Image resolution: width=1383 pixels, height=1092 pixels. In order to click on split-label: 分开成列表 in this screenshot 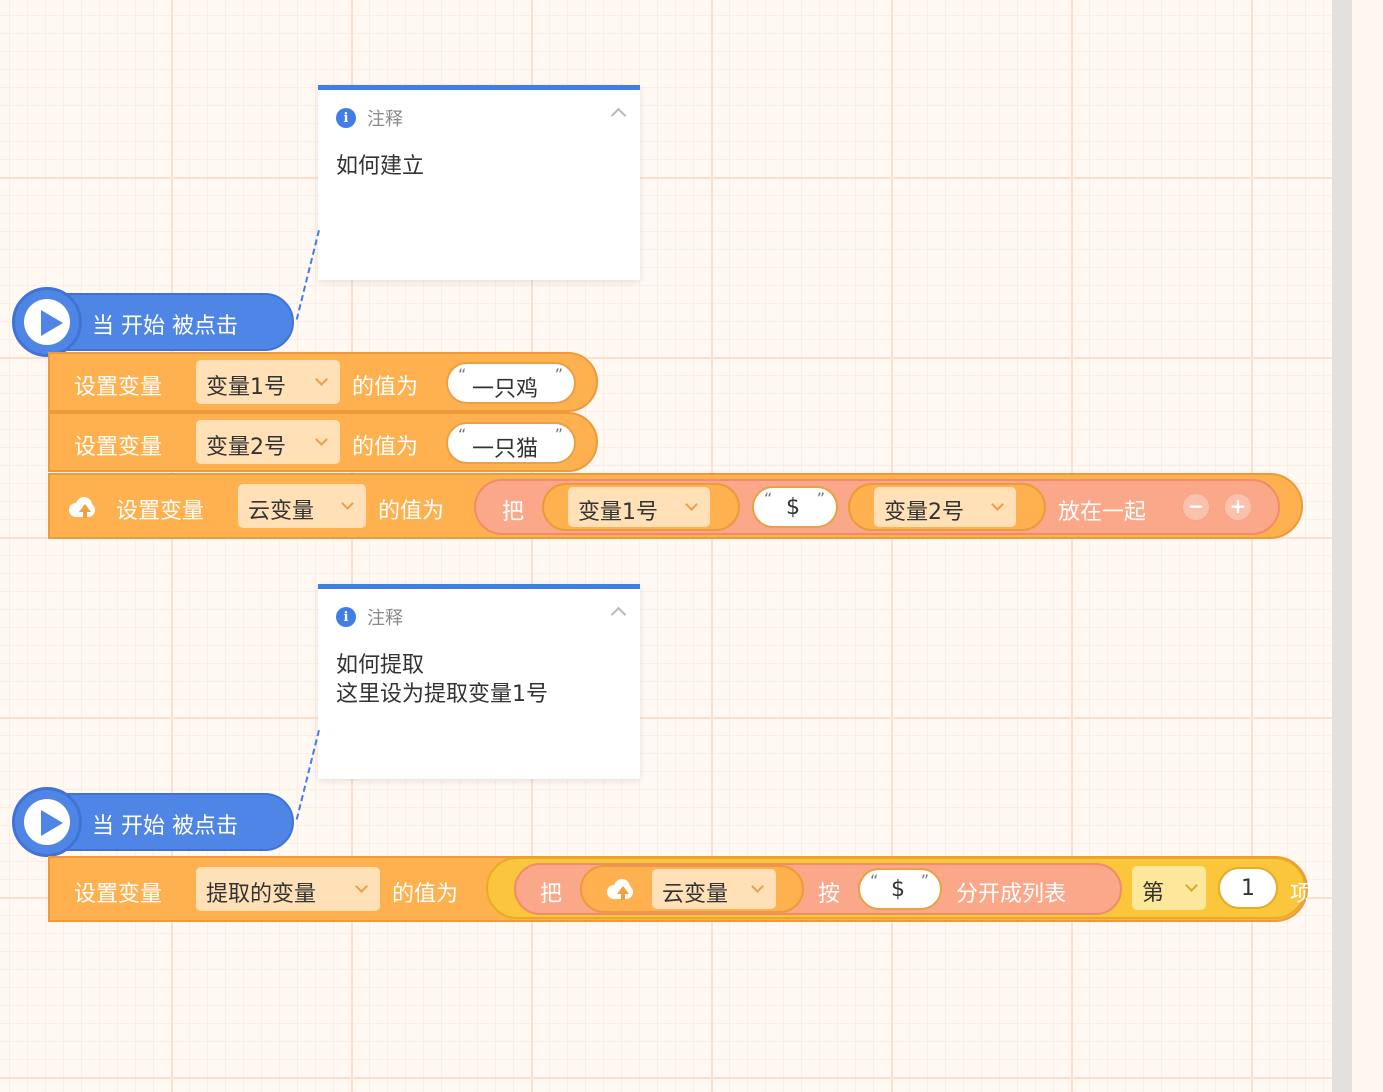, I will do `click(1011, 894)`.